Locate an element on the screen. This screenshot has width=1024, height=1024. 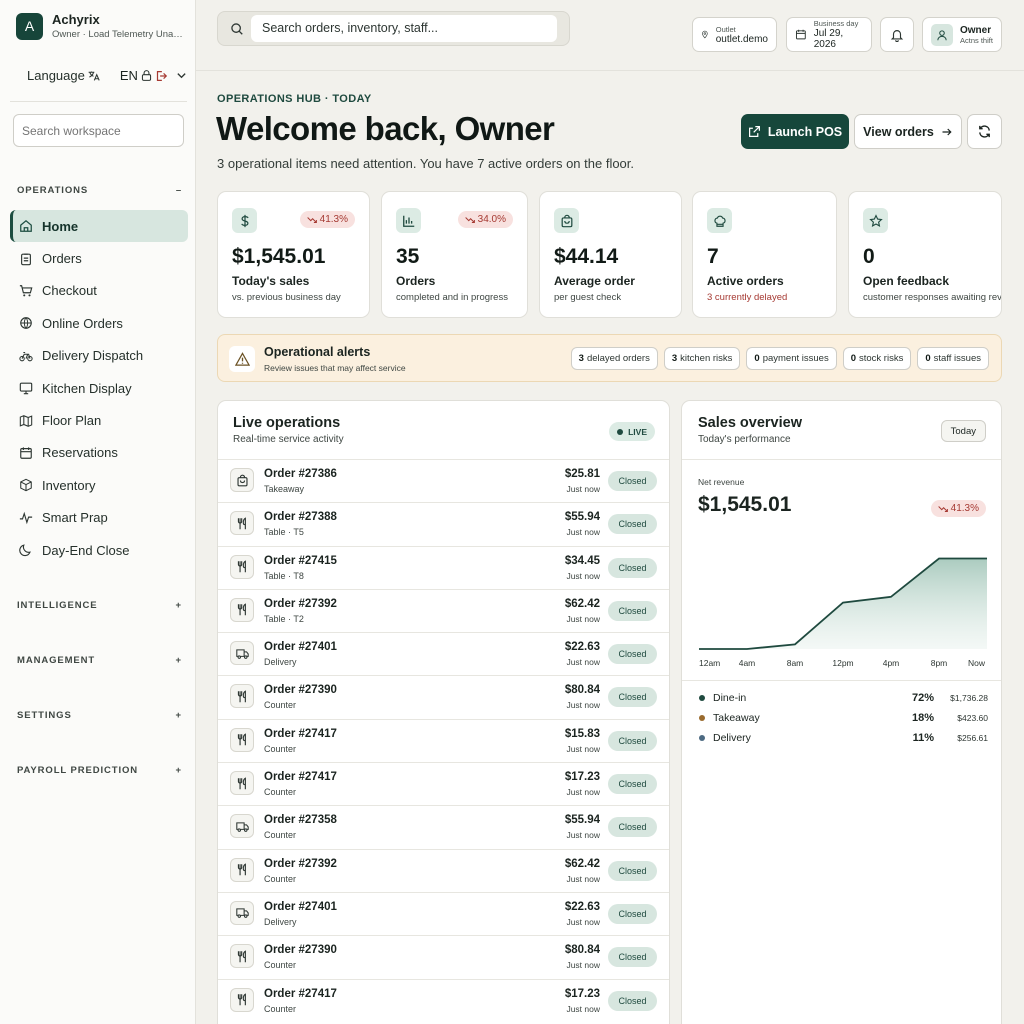
launch-pos-button: Launch POS is located at coordinates (795, 131).